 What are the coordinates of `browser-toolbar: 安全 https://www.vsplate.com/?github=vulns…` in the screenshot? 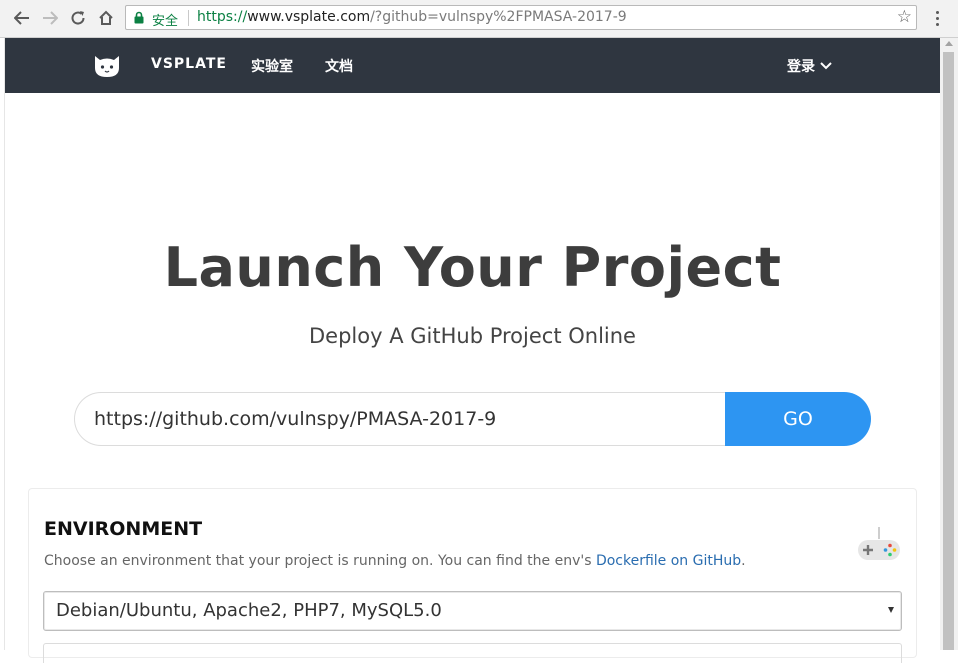 It's located at (479, 19).